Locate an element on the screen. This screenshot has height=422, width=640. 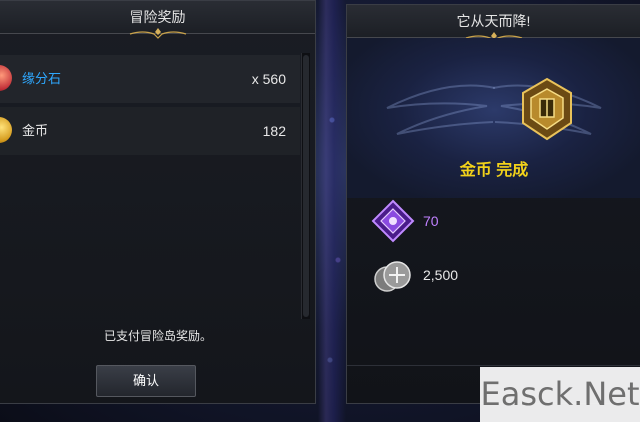
divider is located at coordinates (493, 365).